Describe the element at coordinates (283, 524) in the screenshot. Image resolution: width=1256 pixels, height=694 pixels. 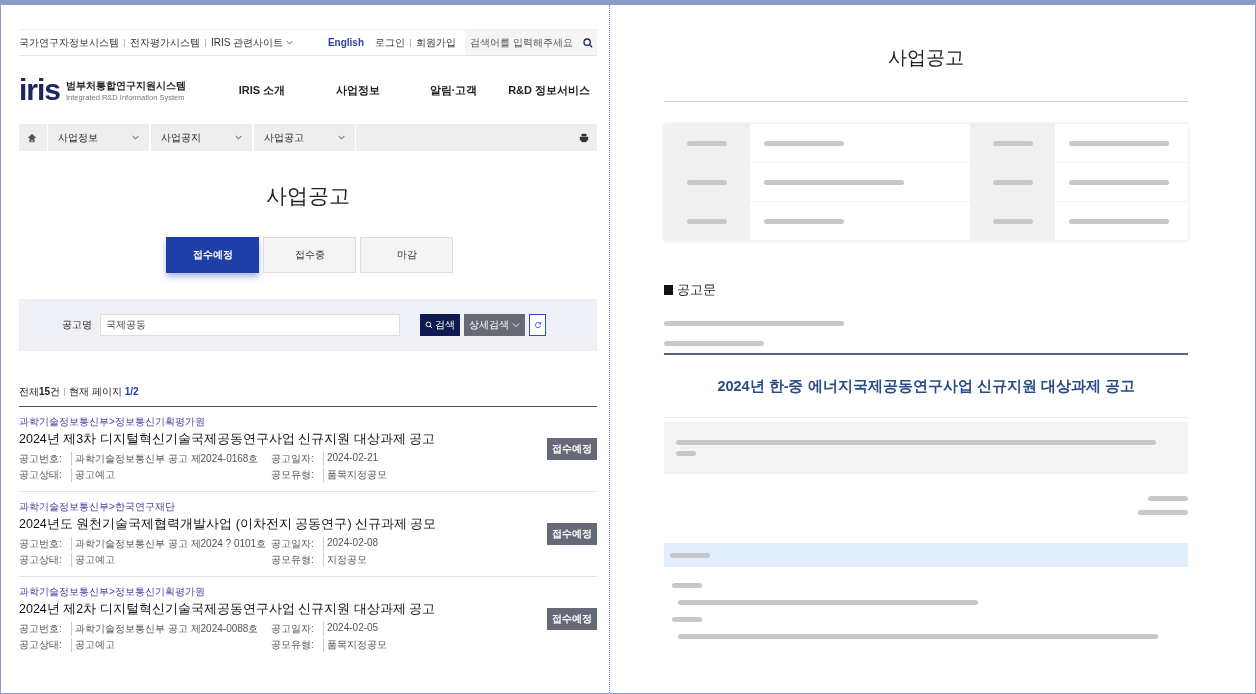
I see `announcement-title: 2024년도 원천기술국제협력개발사업 (이차전지 공동연구) 신규과제 공모` at that location.